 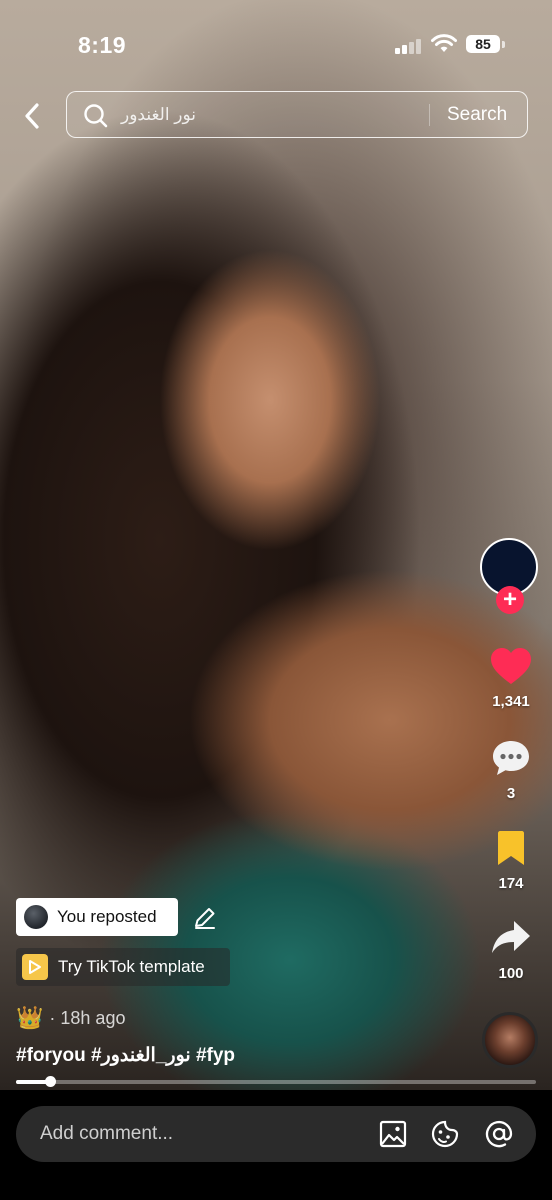 What do you see at coordinates (511, 848) in the screenshot?
I see `bookmark-icon` at bounding box center [511, 848].